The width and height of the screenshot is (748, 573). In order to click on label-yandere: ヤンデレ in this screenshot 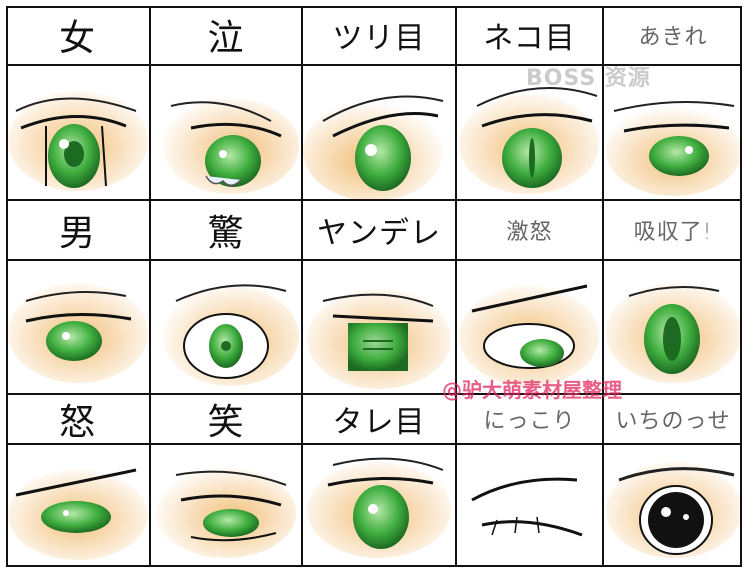, I will do `click(379, 233)`.